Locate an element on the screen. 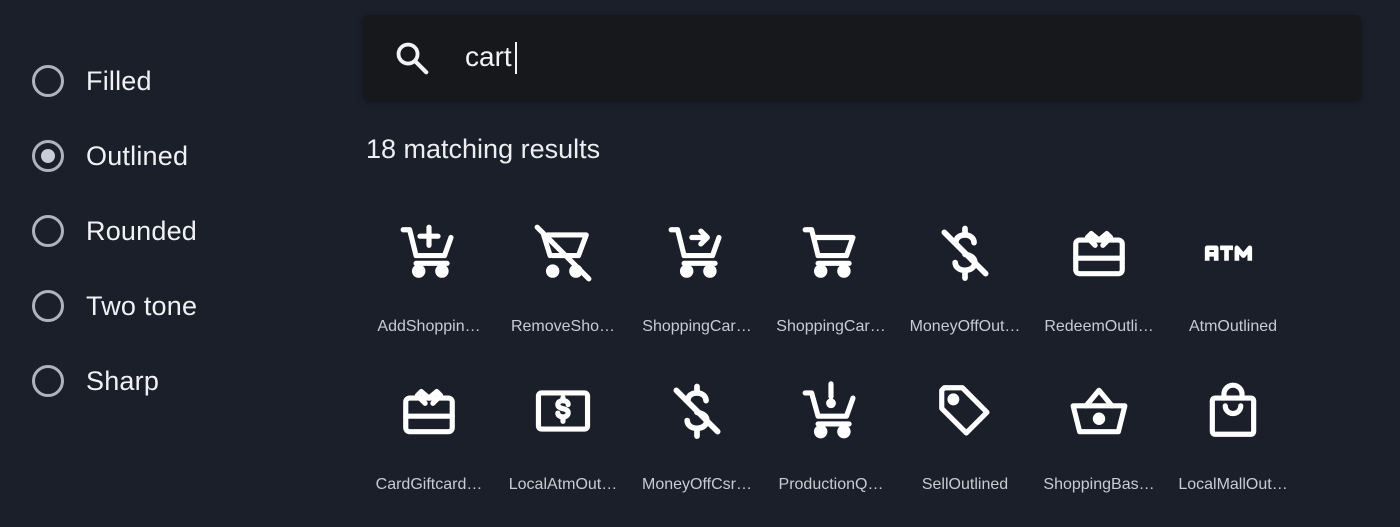 Image resolution: width=1400 pixels, height=527 pixels. shopping-cart-checkout-icon is located at coordinates (695, 252).